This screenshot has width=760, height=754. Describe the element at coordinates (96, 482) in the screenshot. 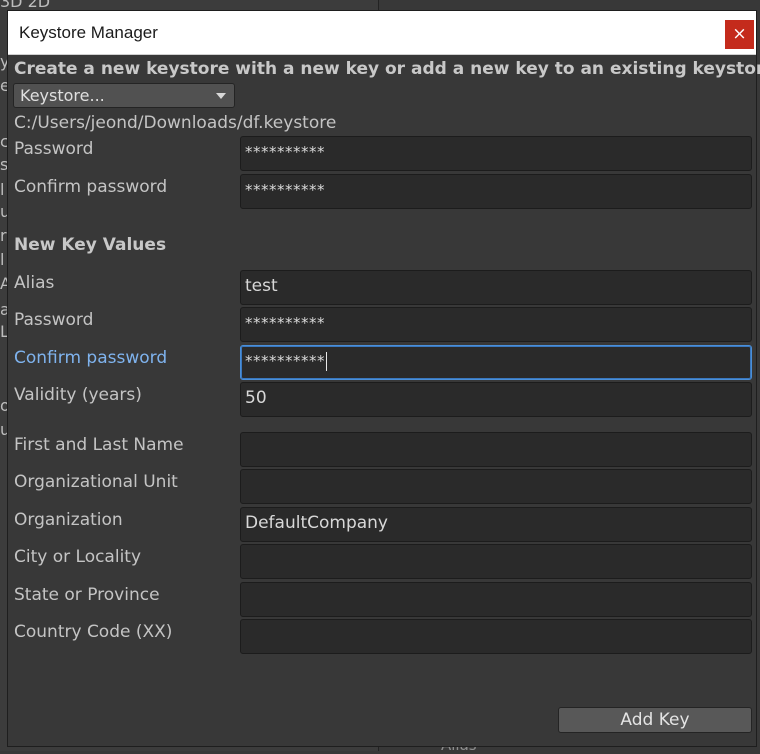

I see `org-unit-label: Organizational Unit` at that location.